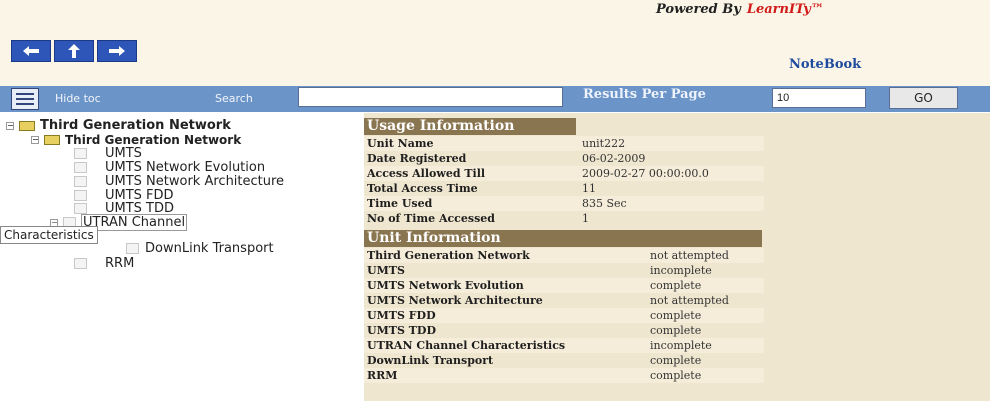  I want to click on hide-toc-link: Hide toc, so click(78, 98).